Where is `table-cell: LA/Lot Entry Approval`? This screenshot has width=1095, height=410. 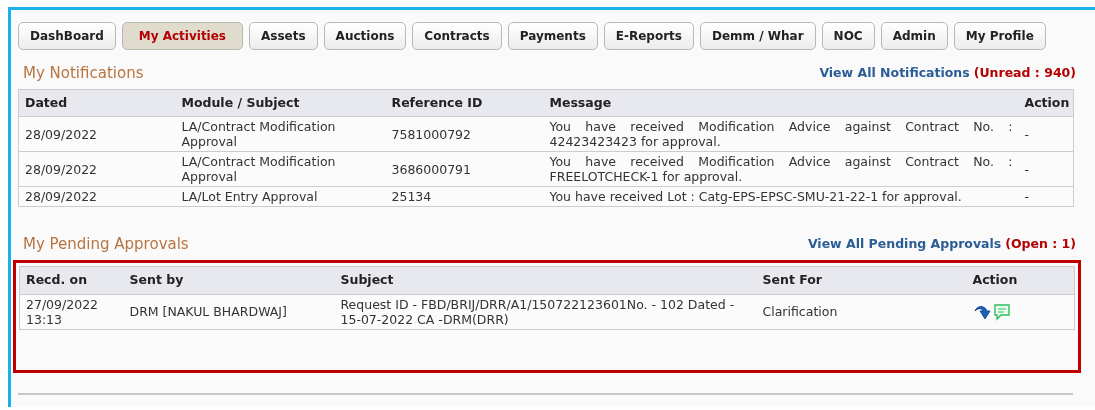 table-cell: LA/Lot Entry Approval is located at coordinates (280, 196).